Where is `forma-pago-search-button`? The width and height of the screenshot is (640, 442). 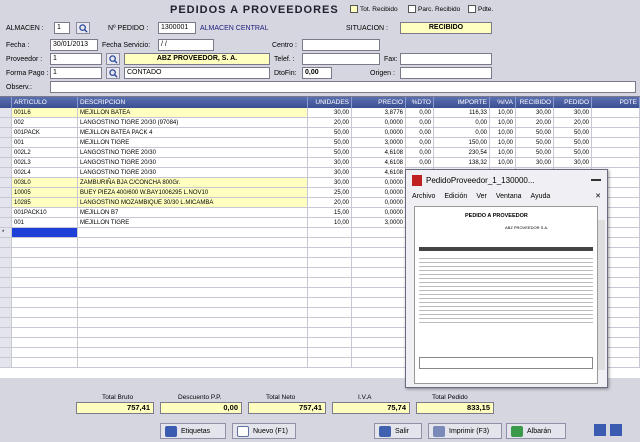
forma-pago-search-button is located at coordinates (113, 73).